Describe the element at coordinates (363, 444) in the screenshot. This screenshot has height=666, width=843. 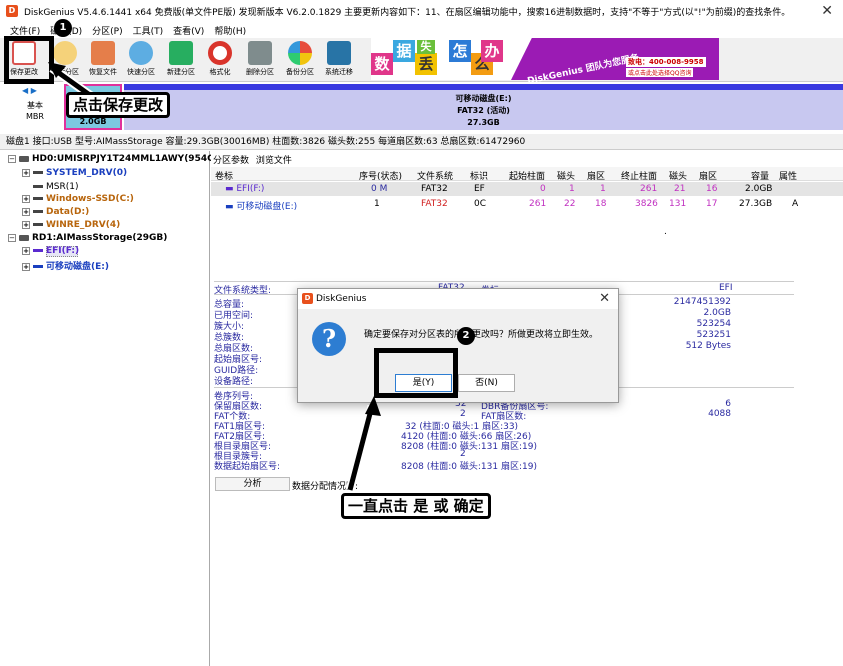
I see `arrow-to-yes` at that location.